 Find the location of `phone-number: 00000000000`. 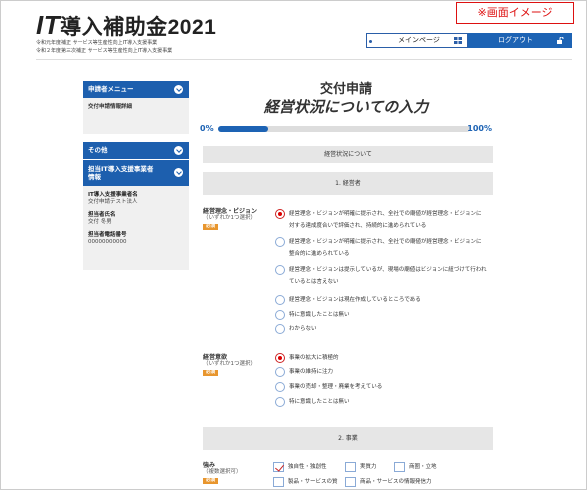

phone-number: 00000000000 is located at coordinates (107, 242).